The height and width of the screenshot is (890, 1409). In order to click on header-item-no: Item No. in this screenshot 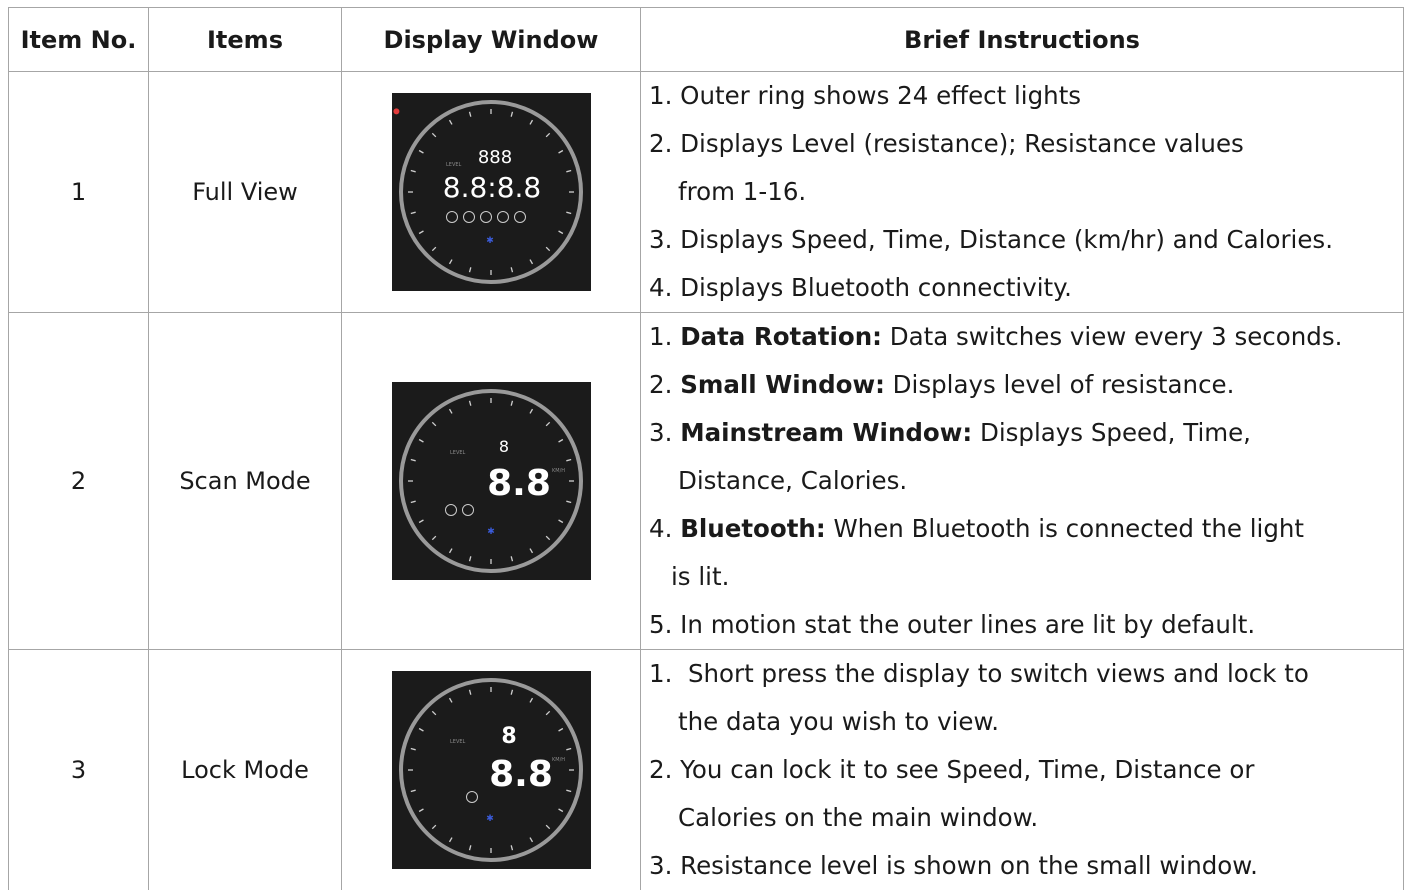, I will do `click(79, 40)`.